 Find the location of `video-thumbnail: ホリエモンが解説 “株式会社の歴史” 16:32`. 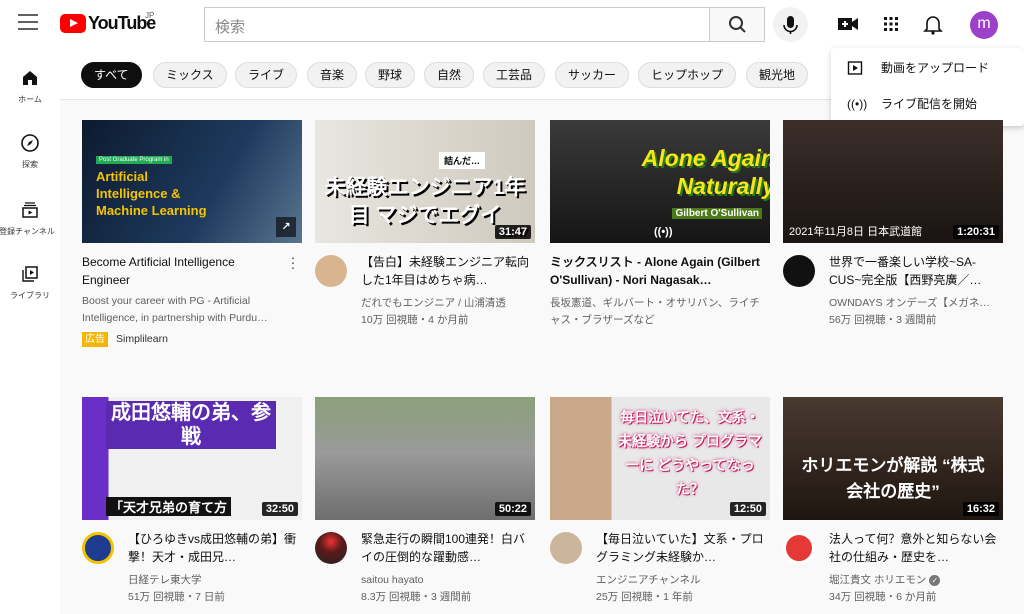

video-thumbnail: ホリエモンが解説 “株式会社の歴史” 16:32 is located at coordinates (893, 458).